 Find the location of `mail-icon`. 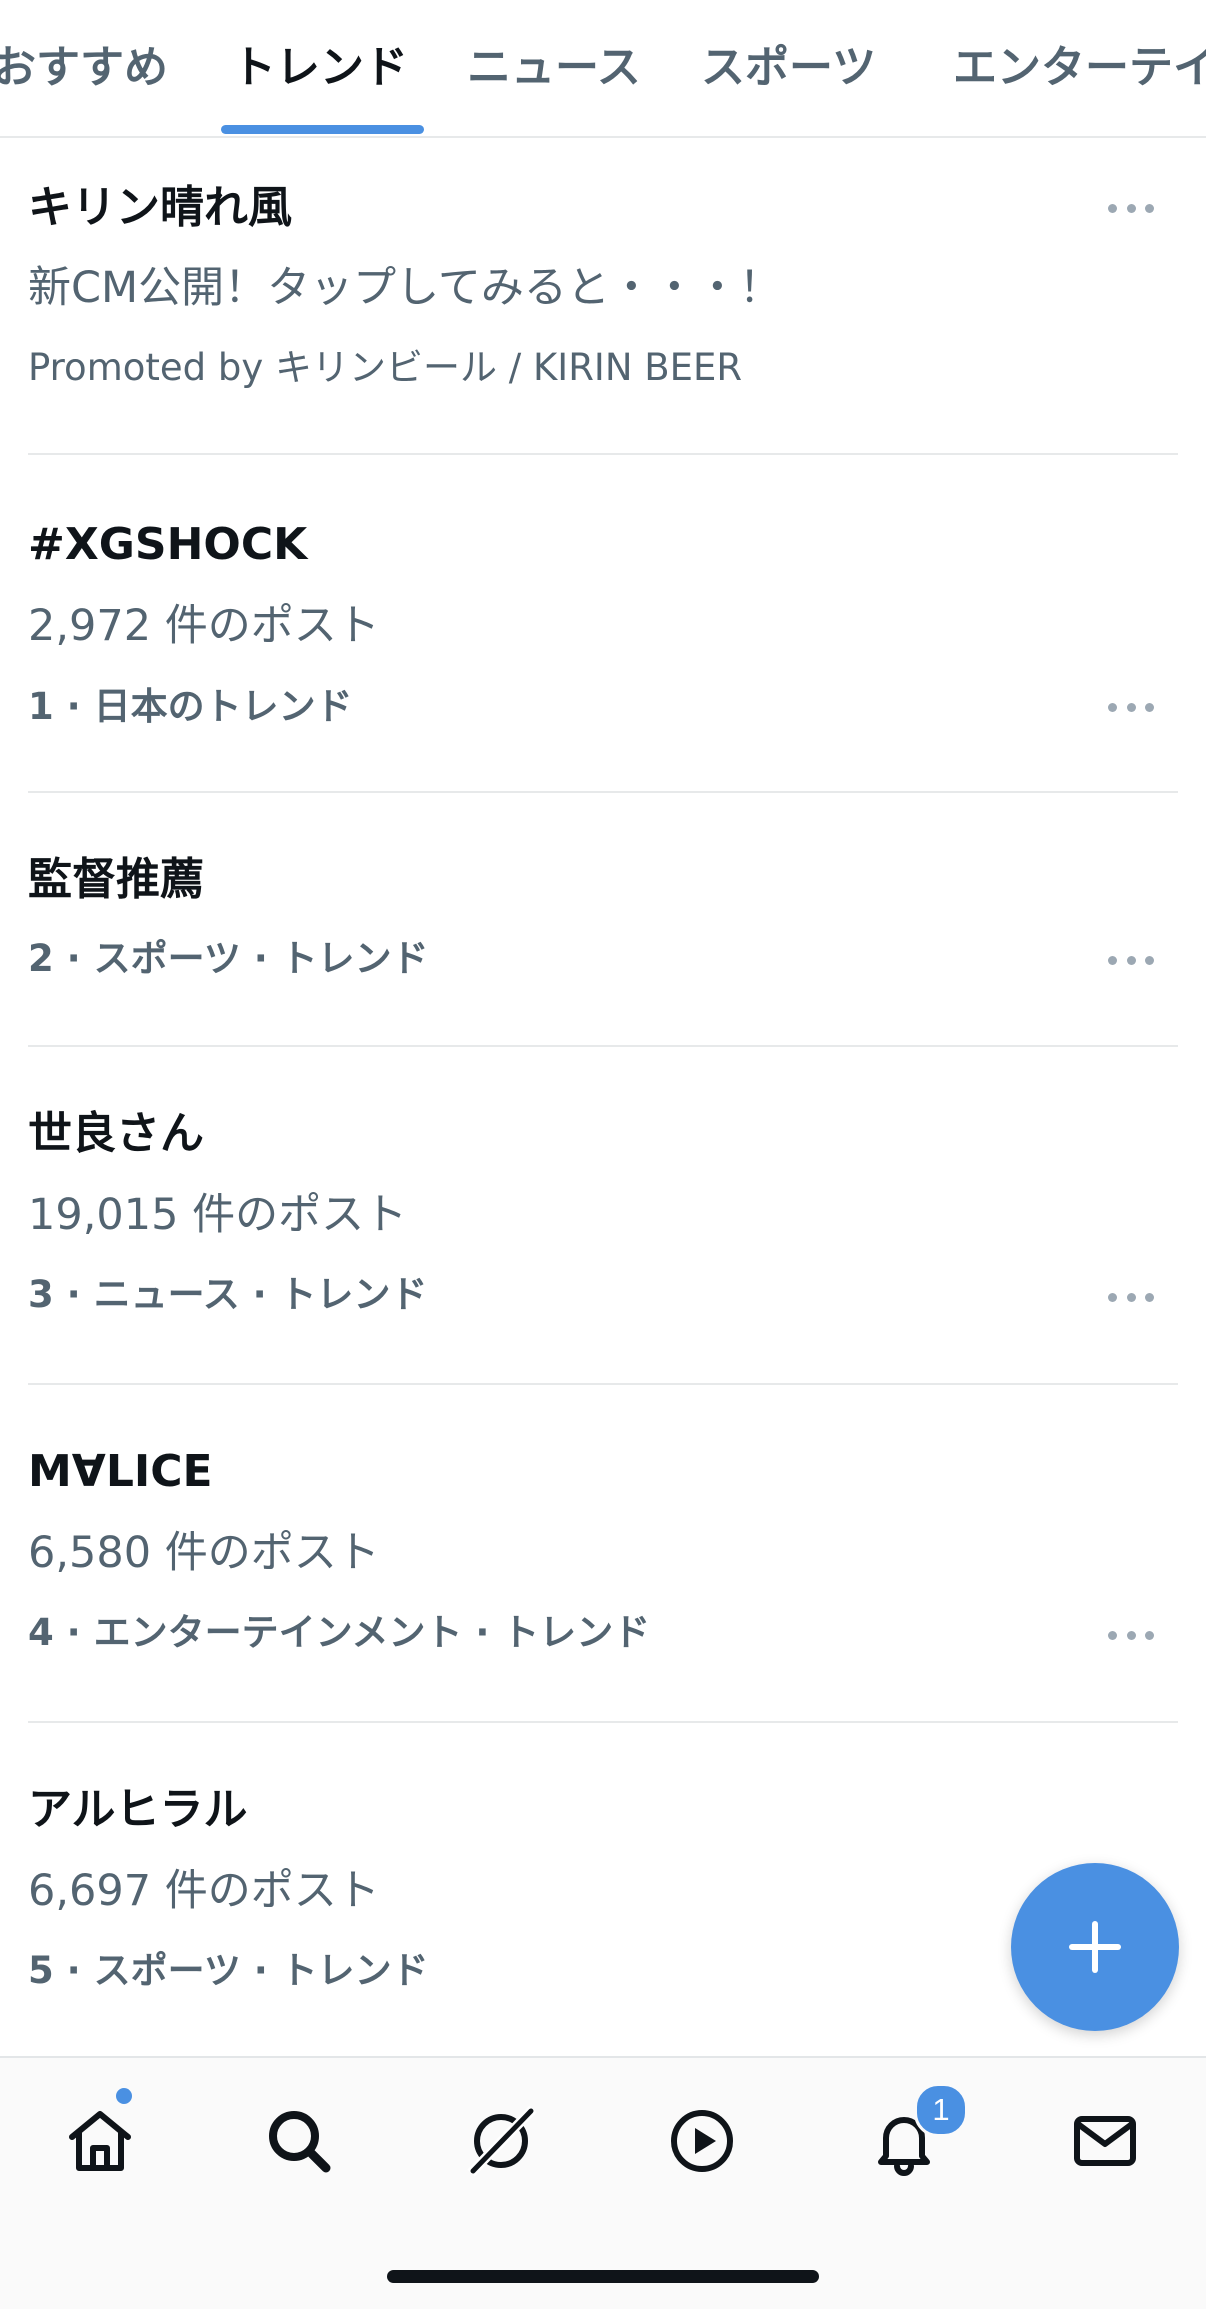

mail-icon is located at coordinates (1105, 2141).